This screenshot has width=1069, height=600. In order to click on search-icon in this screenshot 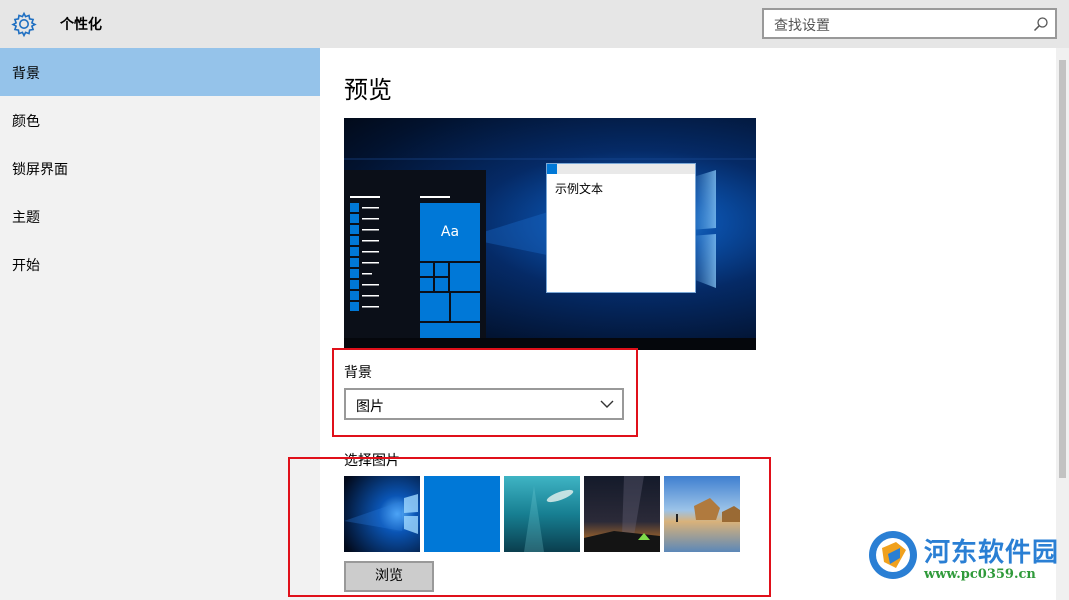, I will do `click(1041, 24)`.